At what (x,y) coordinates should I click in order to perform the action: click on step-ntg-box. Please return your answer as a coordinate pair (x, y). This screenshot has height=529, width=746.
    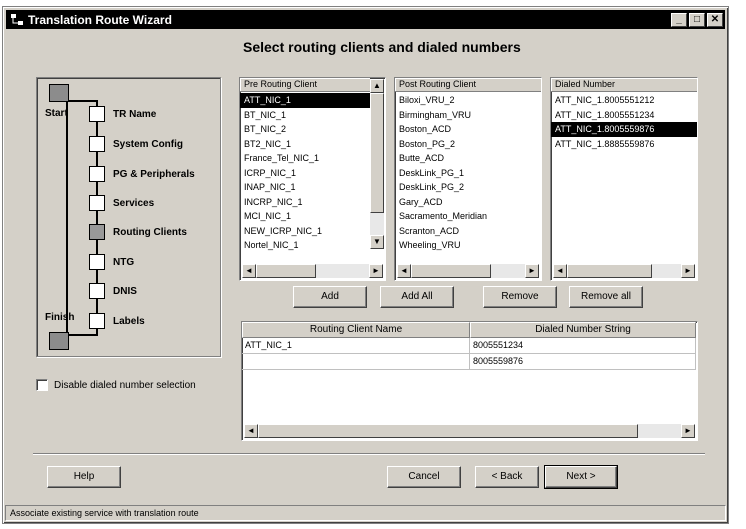
    Looking at the image, I should click on (97, 262).